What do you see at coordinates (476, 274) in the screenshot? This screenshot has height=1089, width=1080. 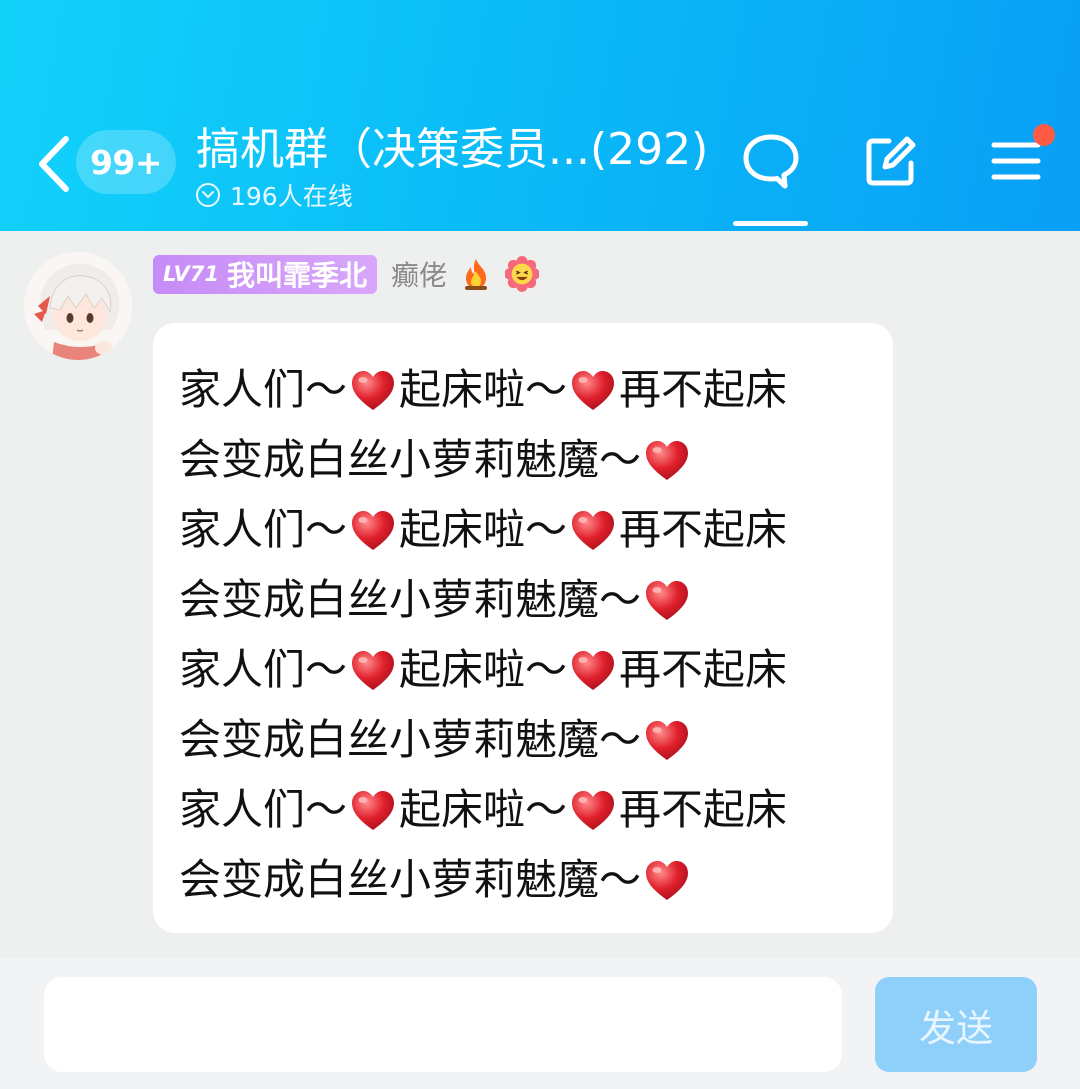 I see `fire-icon` at bounding box center [476, 274].